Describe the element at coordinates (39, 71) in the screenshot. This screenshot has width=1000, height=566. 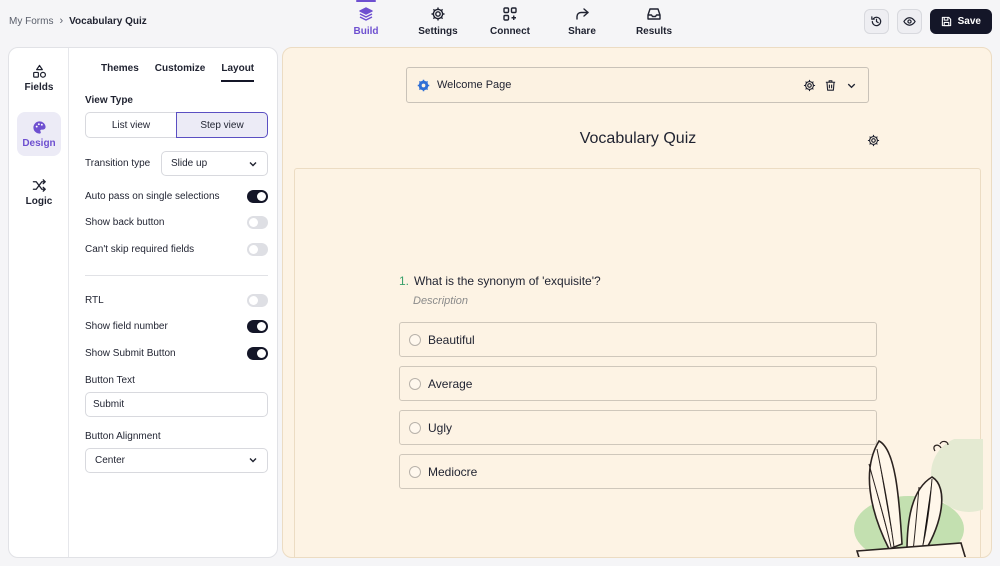
I see `shapes-icon` at that location.